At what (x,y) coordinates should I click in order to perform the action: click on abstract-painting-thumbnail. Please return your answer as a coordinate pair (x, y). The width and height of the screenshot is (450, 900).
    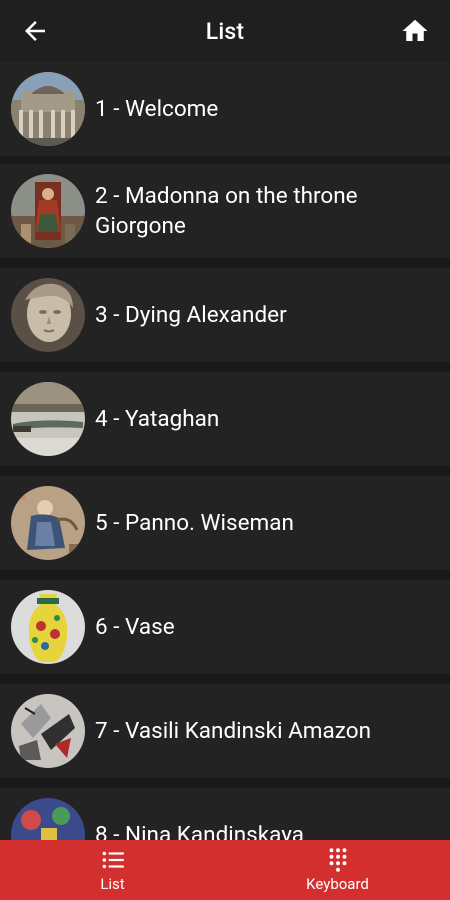
    Looking at the image, I should click on (48, 731).